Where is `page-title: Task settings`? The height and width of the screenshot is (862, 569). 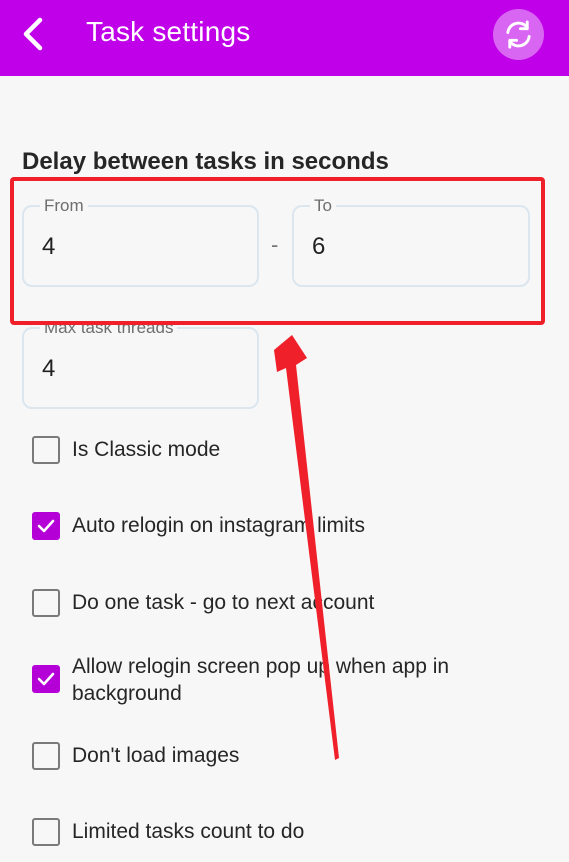 page-title: Task settings is located at coordinates (168, 31).